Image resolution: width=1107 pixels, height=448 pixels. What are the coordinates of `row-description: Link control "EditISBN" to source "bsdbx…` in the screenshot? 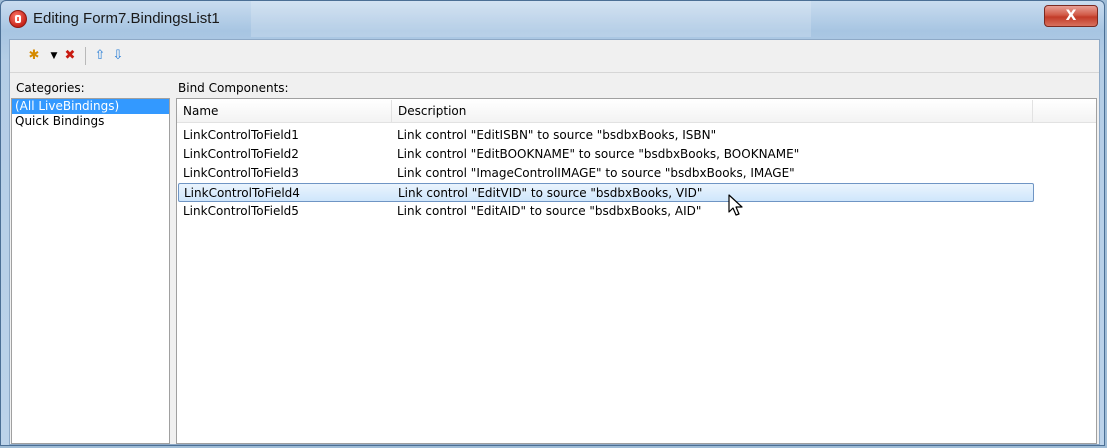 It's located at (557, 135).